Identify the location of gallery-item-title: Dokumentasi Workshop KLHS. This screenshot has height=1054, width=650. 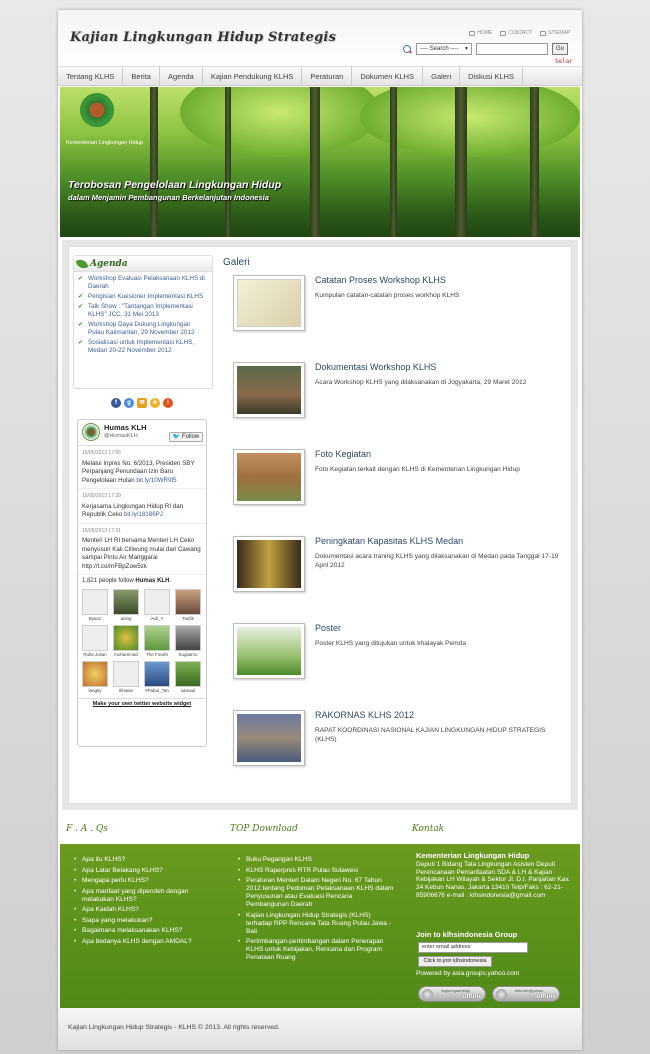
(375, 367).